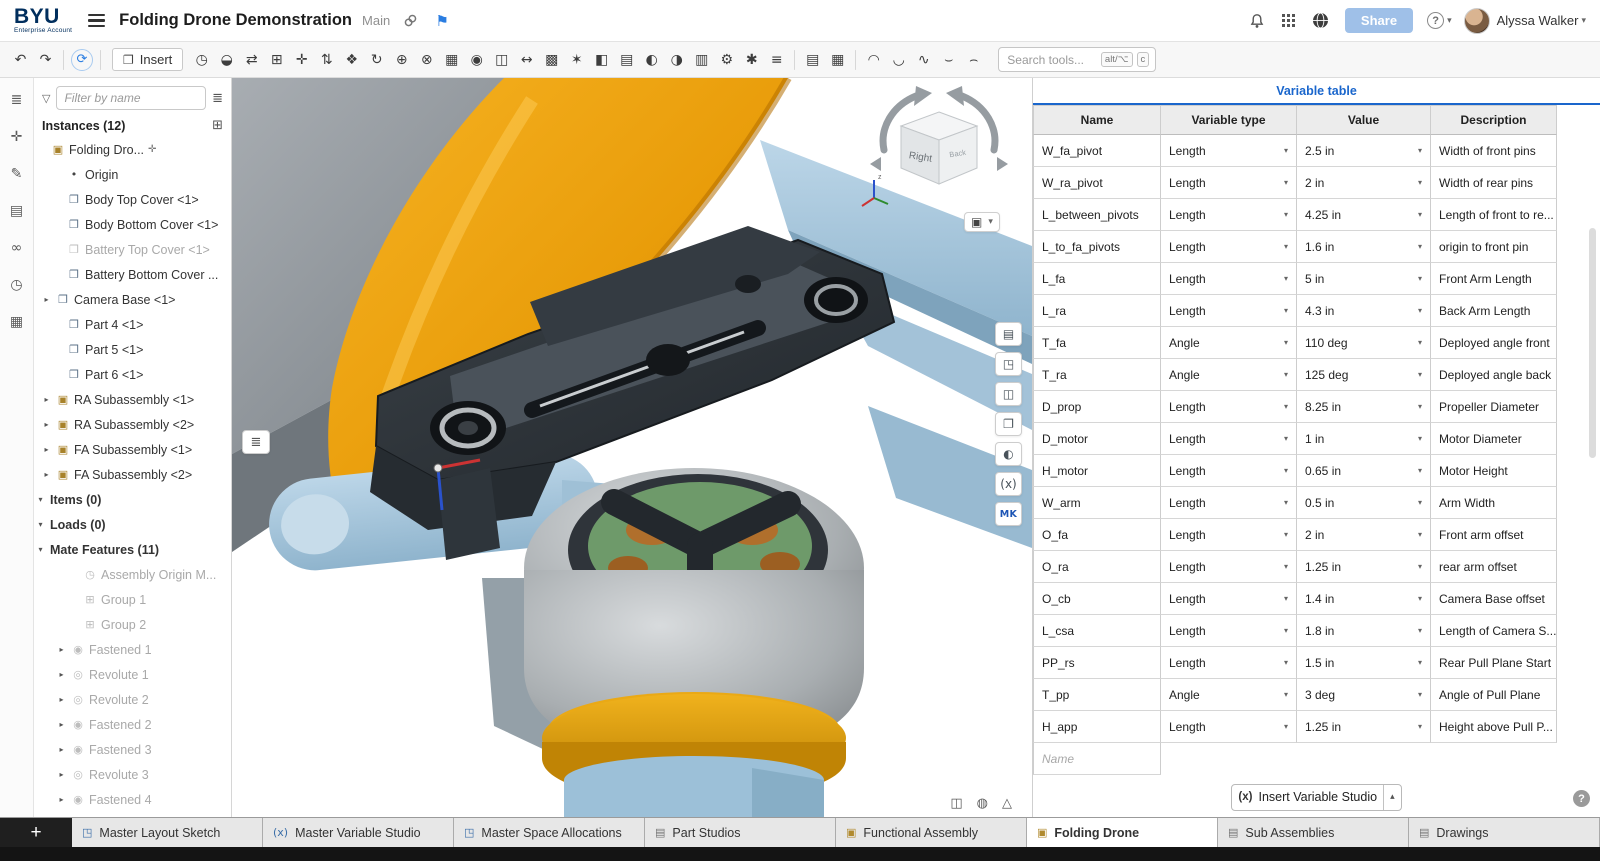 This screenshot has height=861, width=1600. I want to click on tree-chevron-icon: ▾, so click(40, 549).